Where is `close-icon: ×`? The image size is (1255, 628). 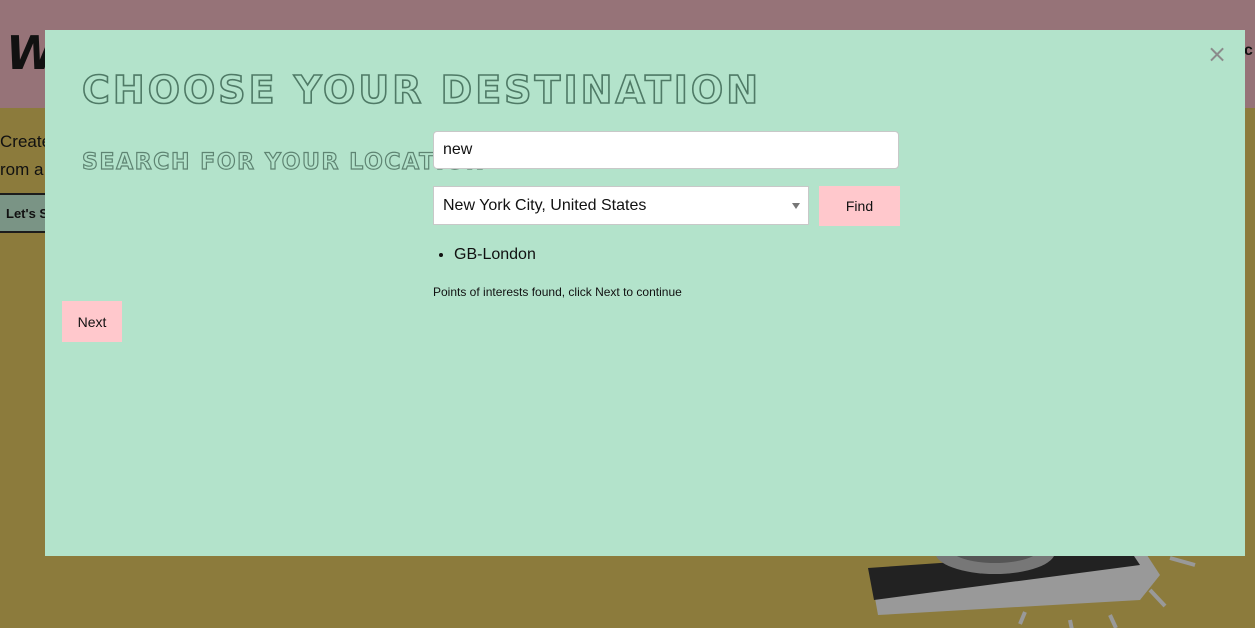 close-icon: × is located at coordinates (1217, 54).